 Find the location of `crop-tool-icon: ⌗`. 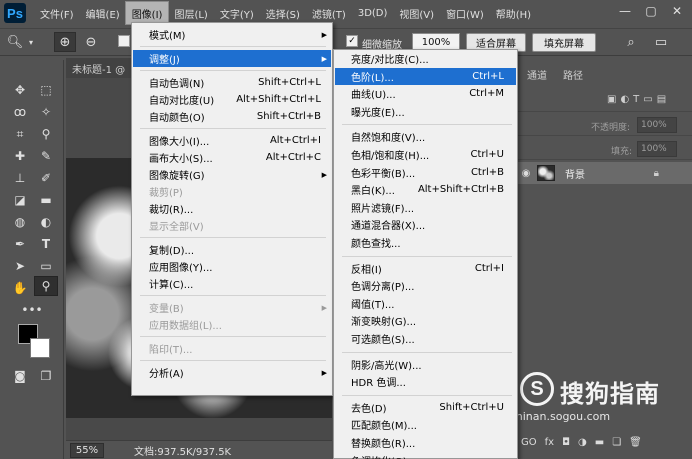

crop-tool-icon: ⌗ is located at coordinates (20, 134).